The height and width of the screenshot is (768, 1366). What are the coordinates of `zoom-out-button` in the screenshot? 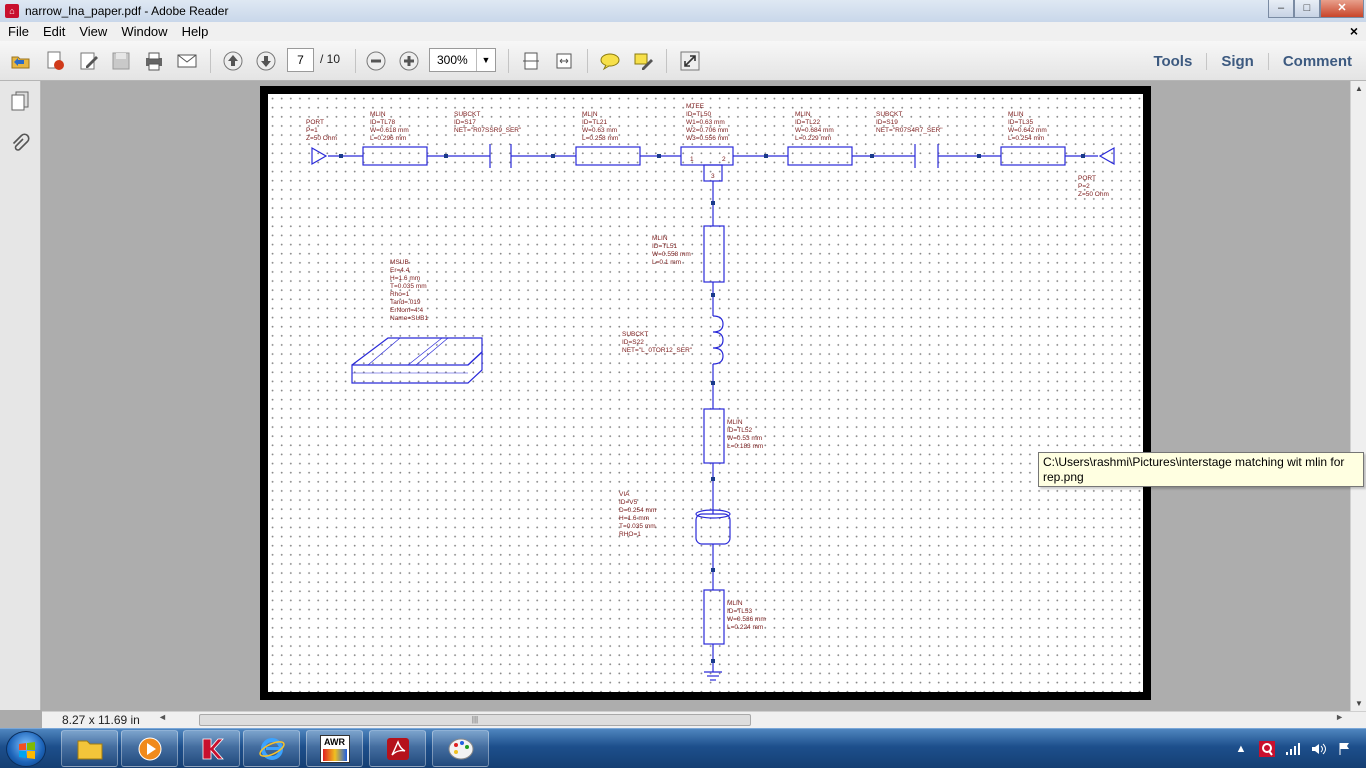 It's located at (376, 61).